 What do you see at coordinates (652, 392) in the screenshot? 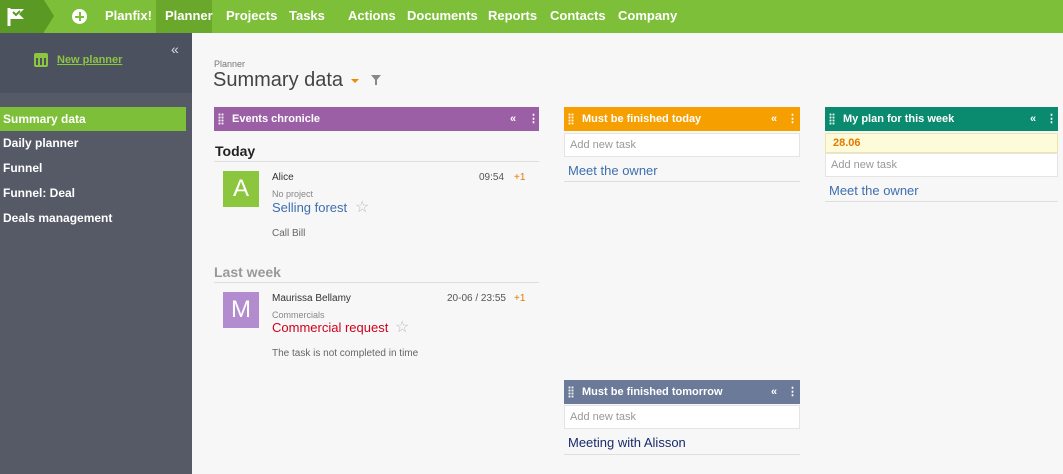
I see `panel-title: Must be finished tomorrow` at bounding box center [652, 392].